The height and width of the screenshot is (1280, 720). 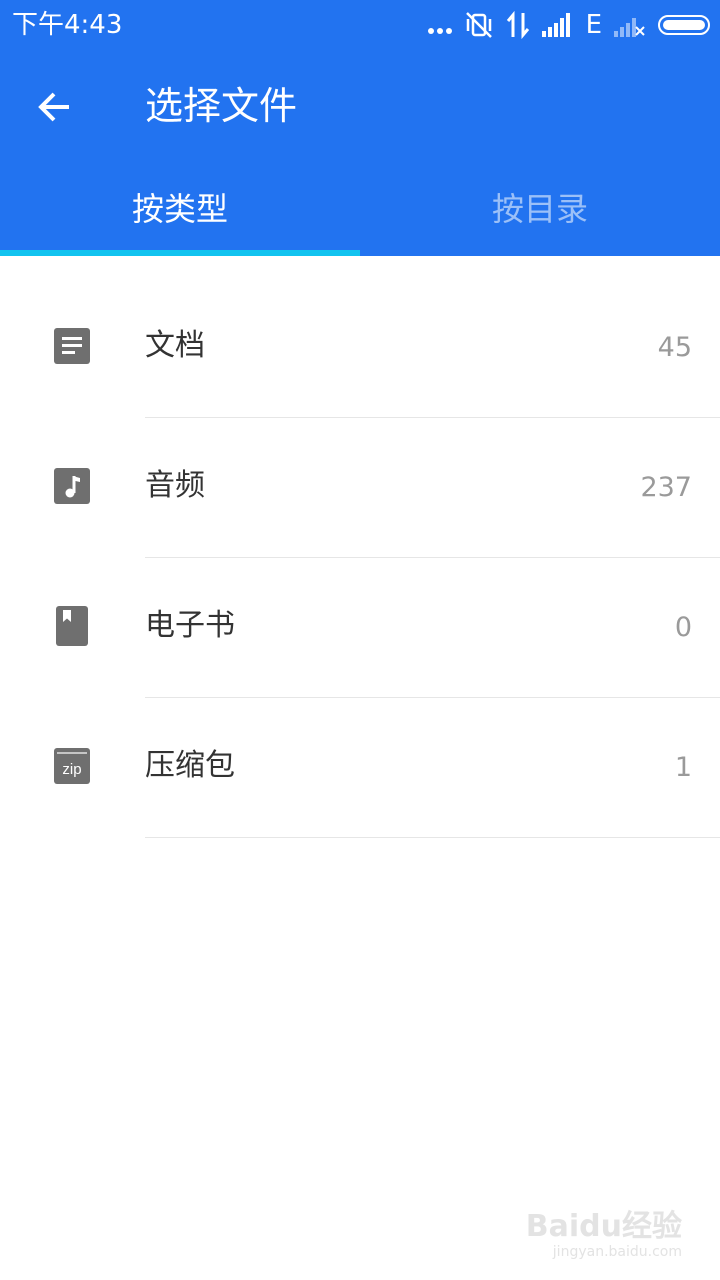 What do you see at coordinates (438, 25) in the screenshot?
I see `more-dots-icon` at bounding box center [438, 25].